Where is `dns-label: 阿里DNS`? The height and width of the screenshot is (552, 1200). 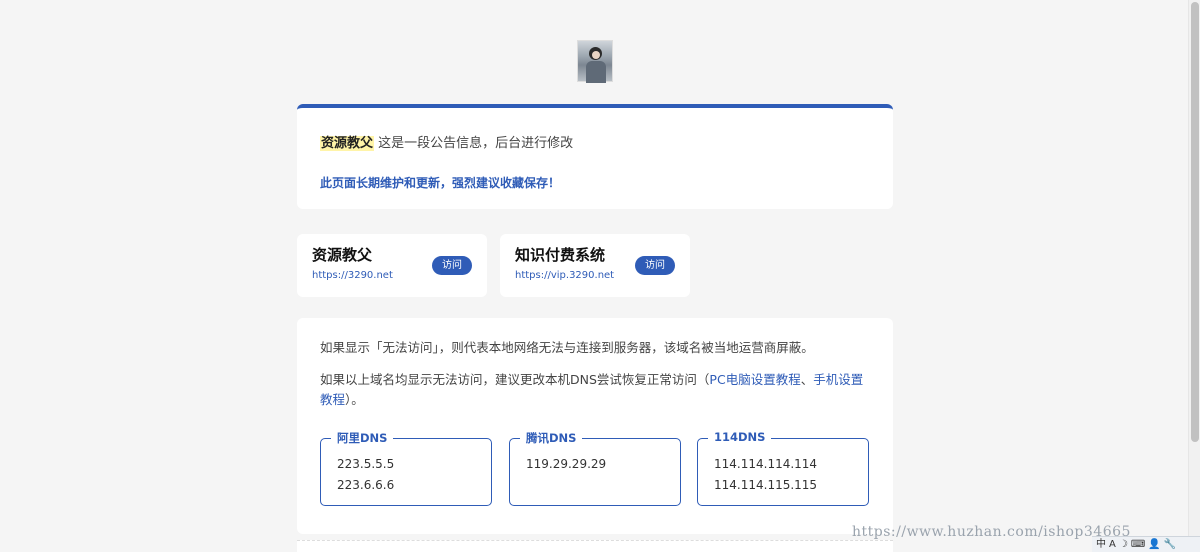
dns-label: 阿里DNS is located at coordinates (362, 438).